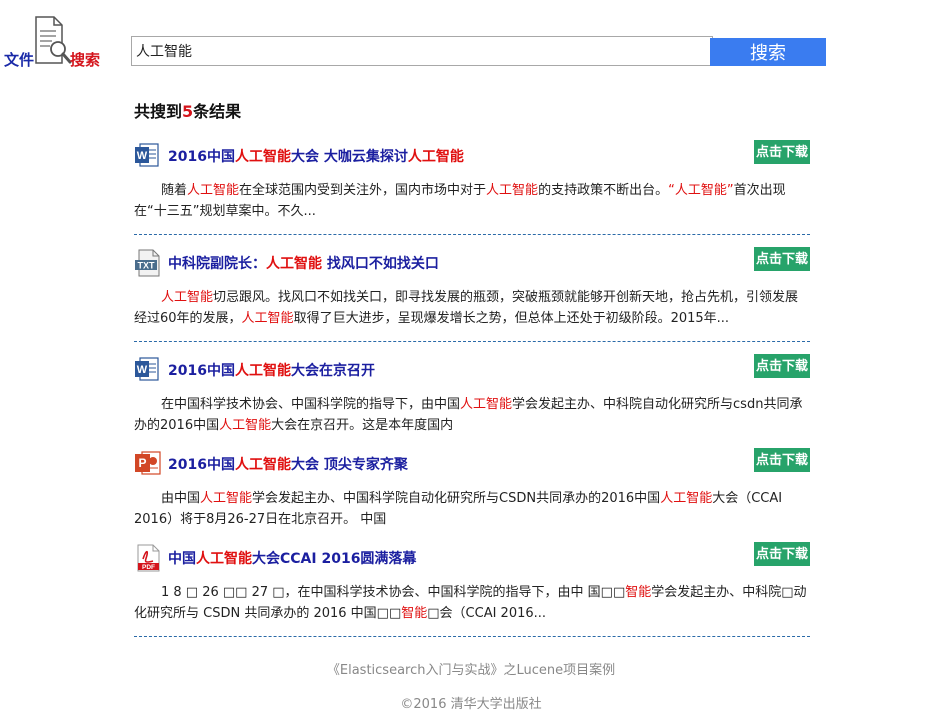 This screenshot has width=942, height=727. What do you see at coordinates (217, 264) in the screenshot?
I see `title-text: 中科院副院长：` at bounding box center [217, 264].